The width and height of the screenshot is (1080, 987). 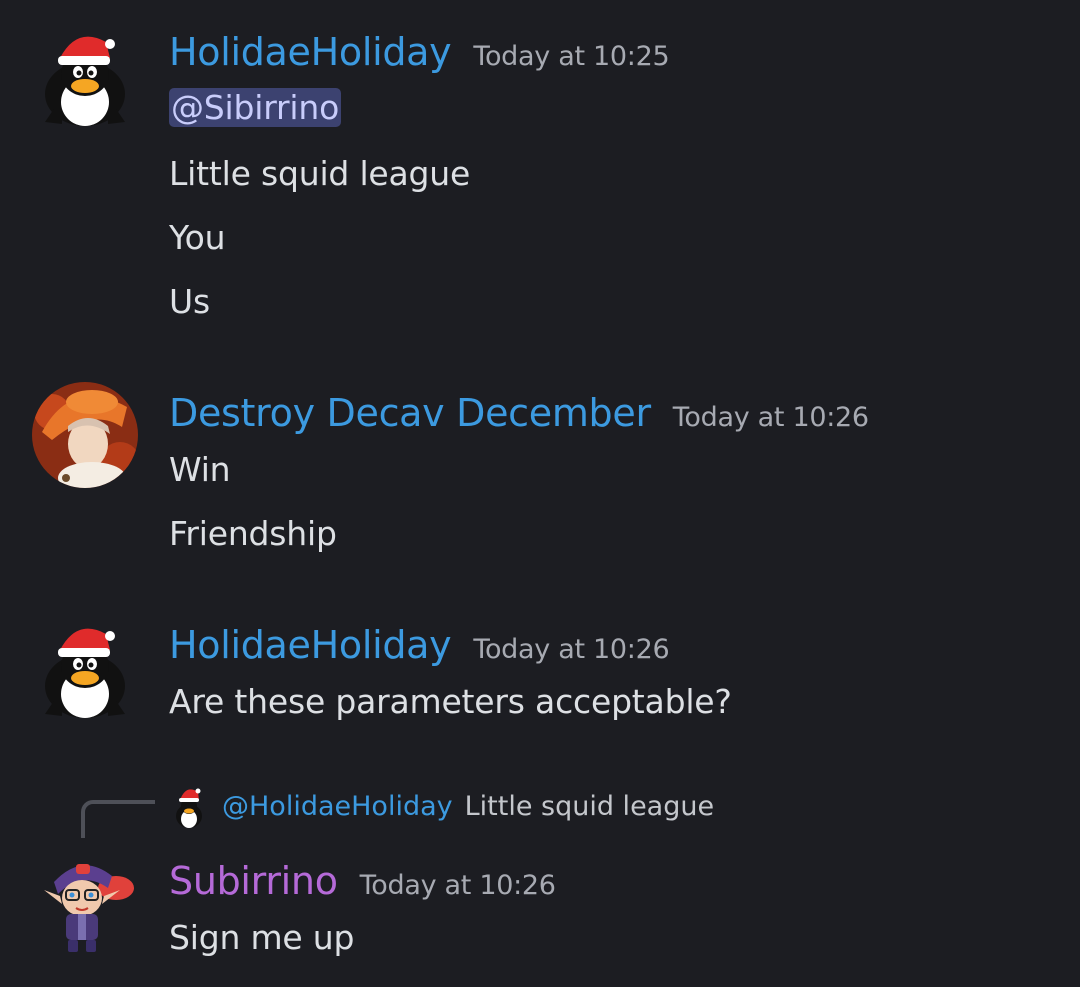 I want to click on message-line: Friendship, so click(x=253, y=533).